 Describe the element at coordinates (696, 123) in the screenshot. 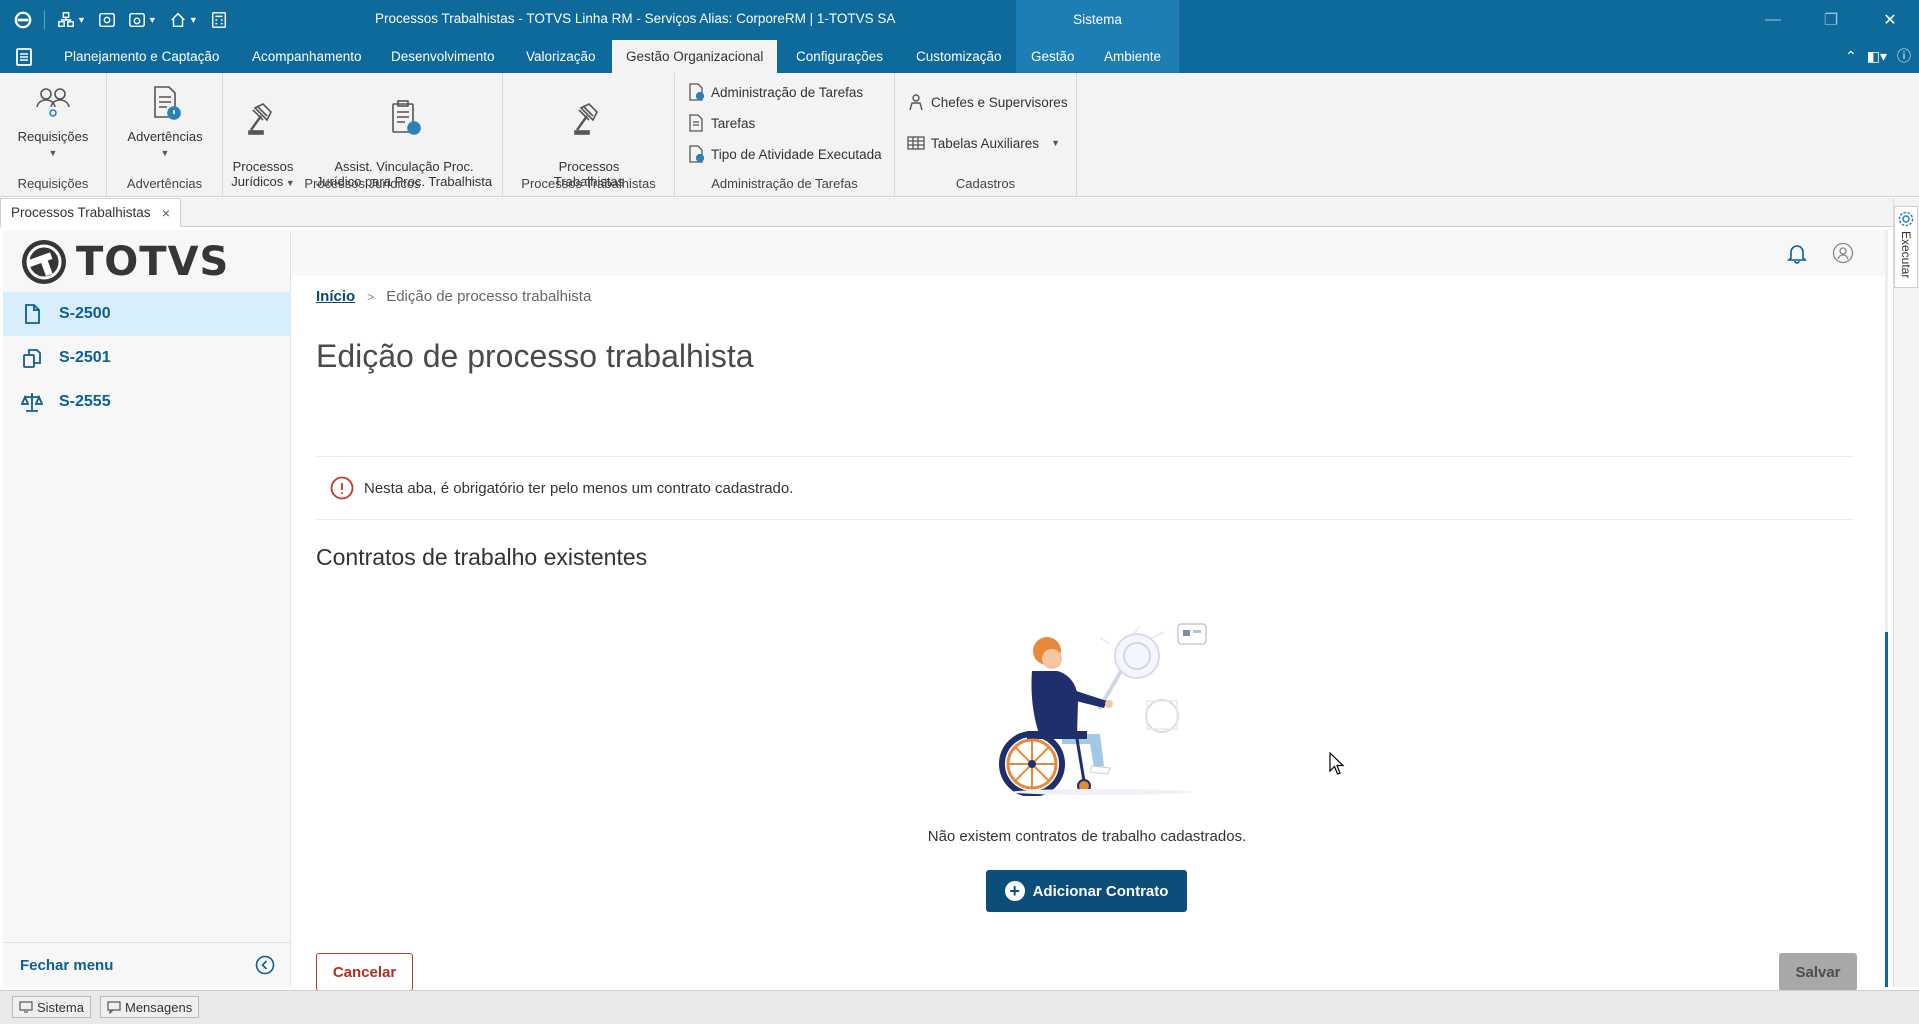

I see `task-icon` at that location.